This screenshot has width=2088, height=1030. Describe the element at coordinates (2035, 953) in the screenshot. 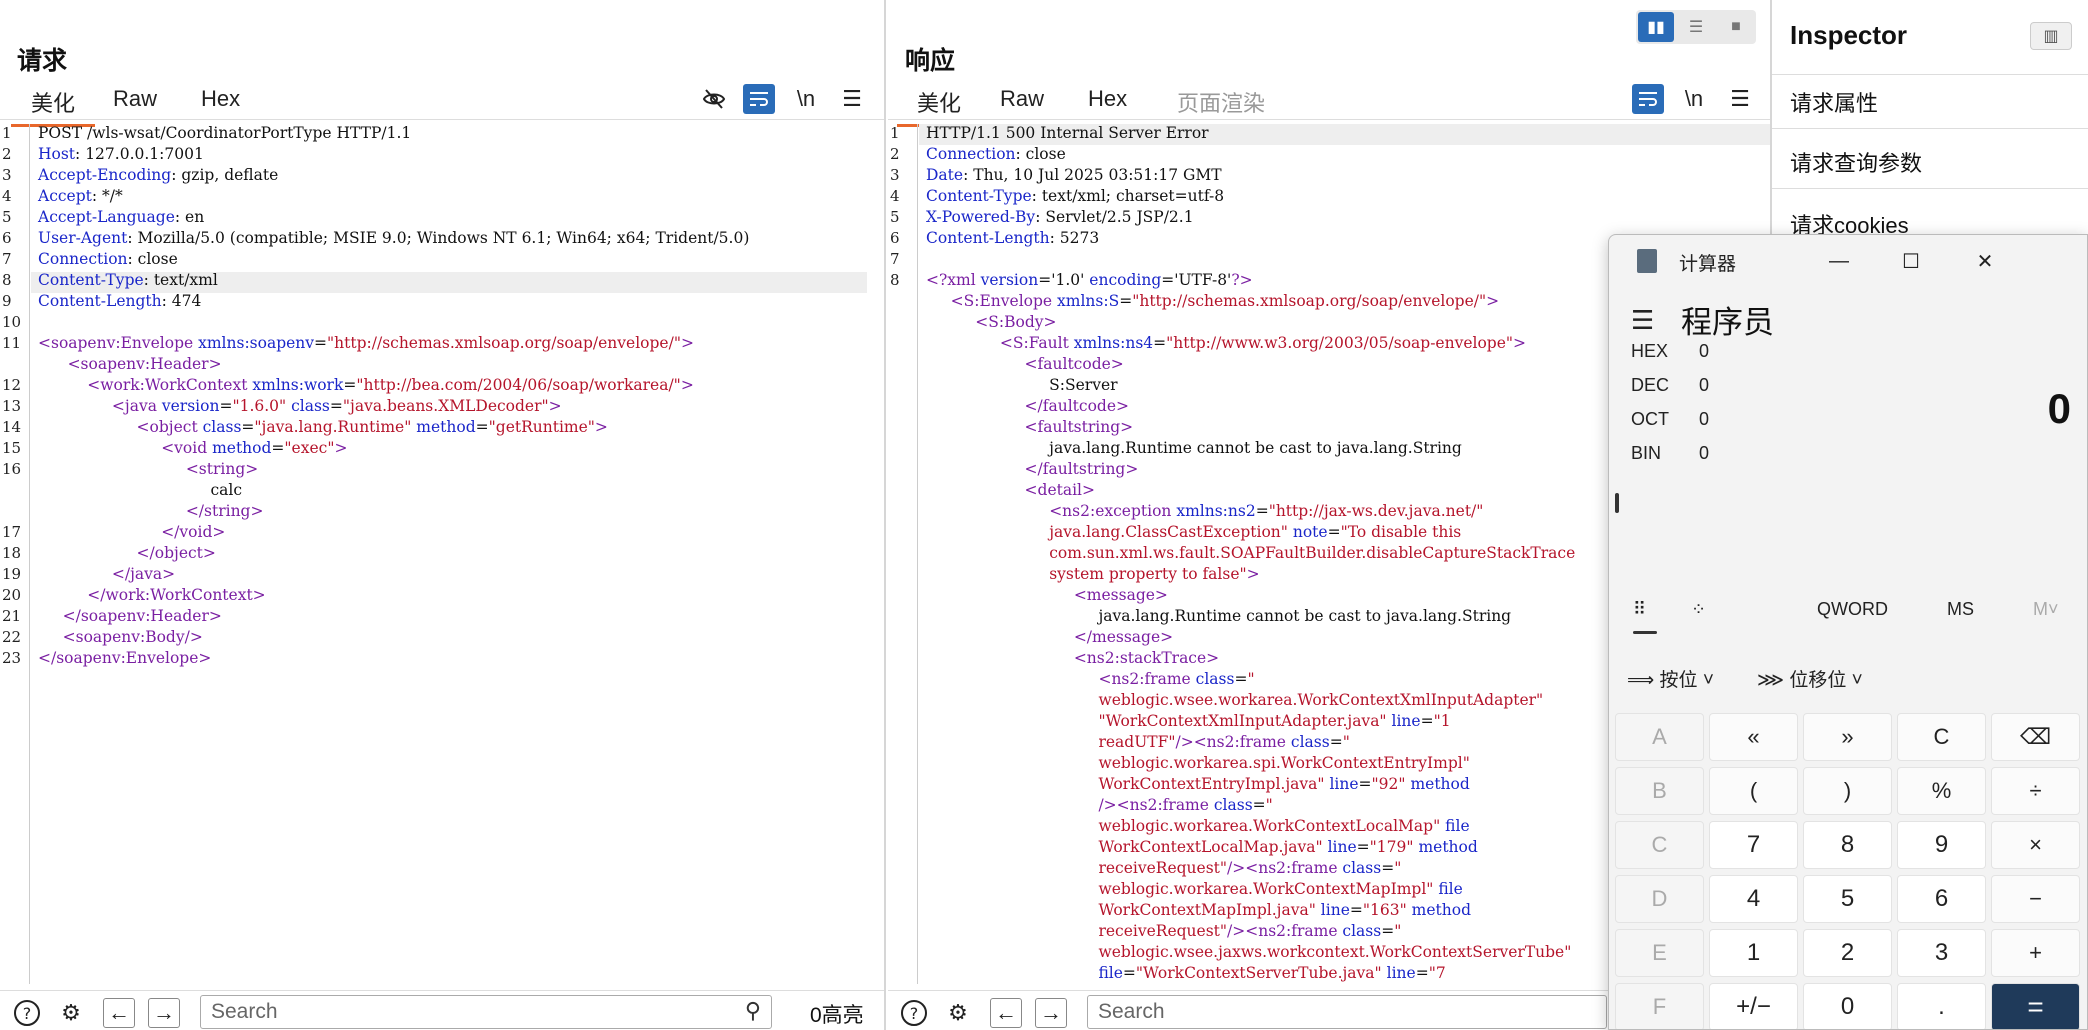

I see `key-+: +` at that location.